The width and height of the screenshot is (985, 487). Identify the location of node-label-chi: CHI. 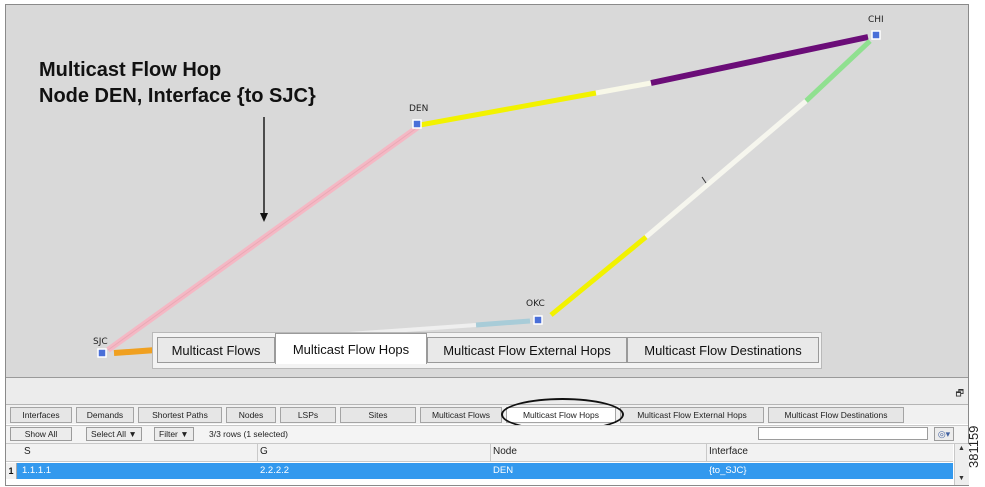
(876, 20).